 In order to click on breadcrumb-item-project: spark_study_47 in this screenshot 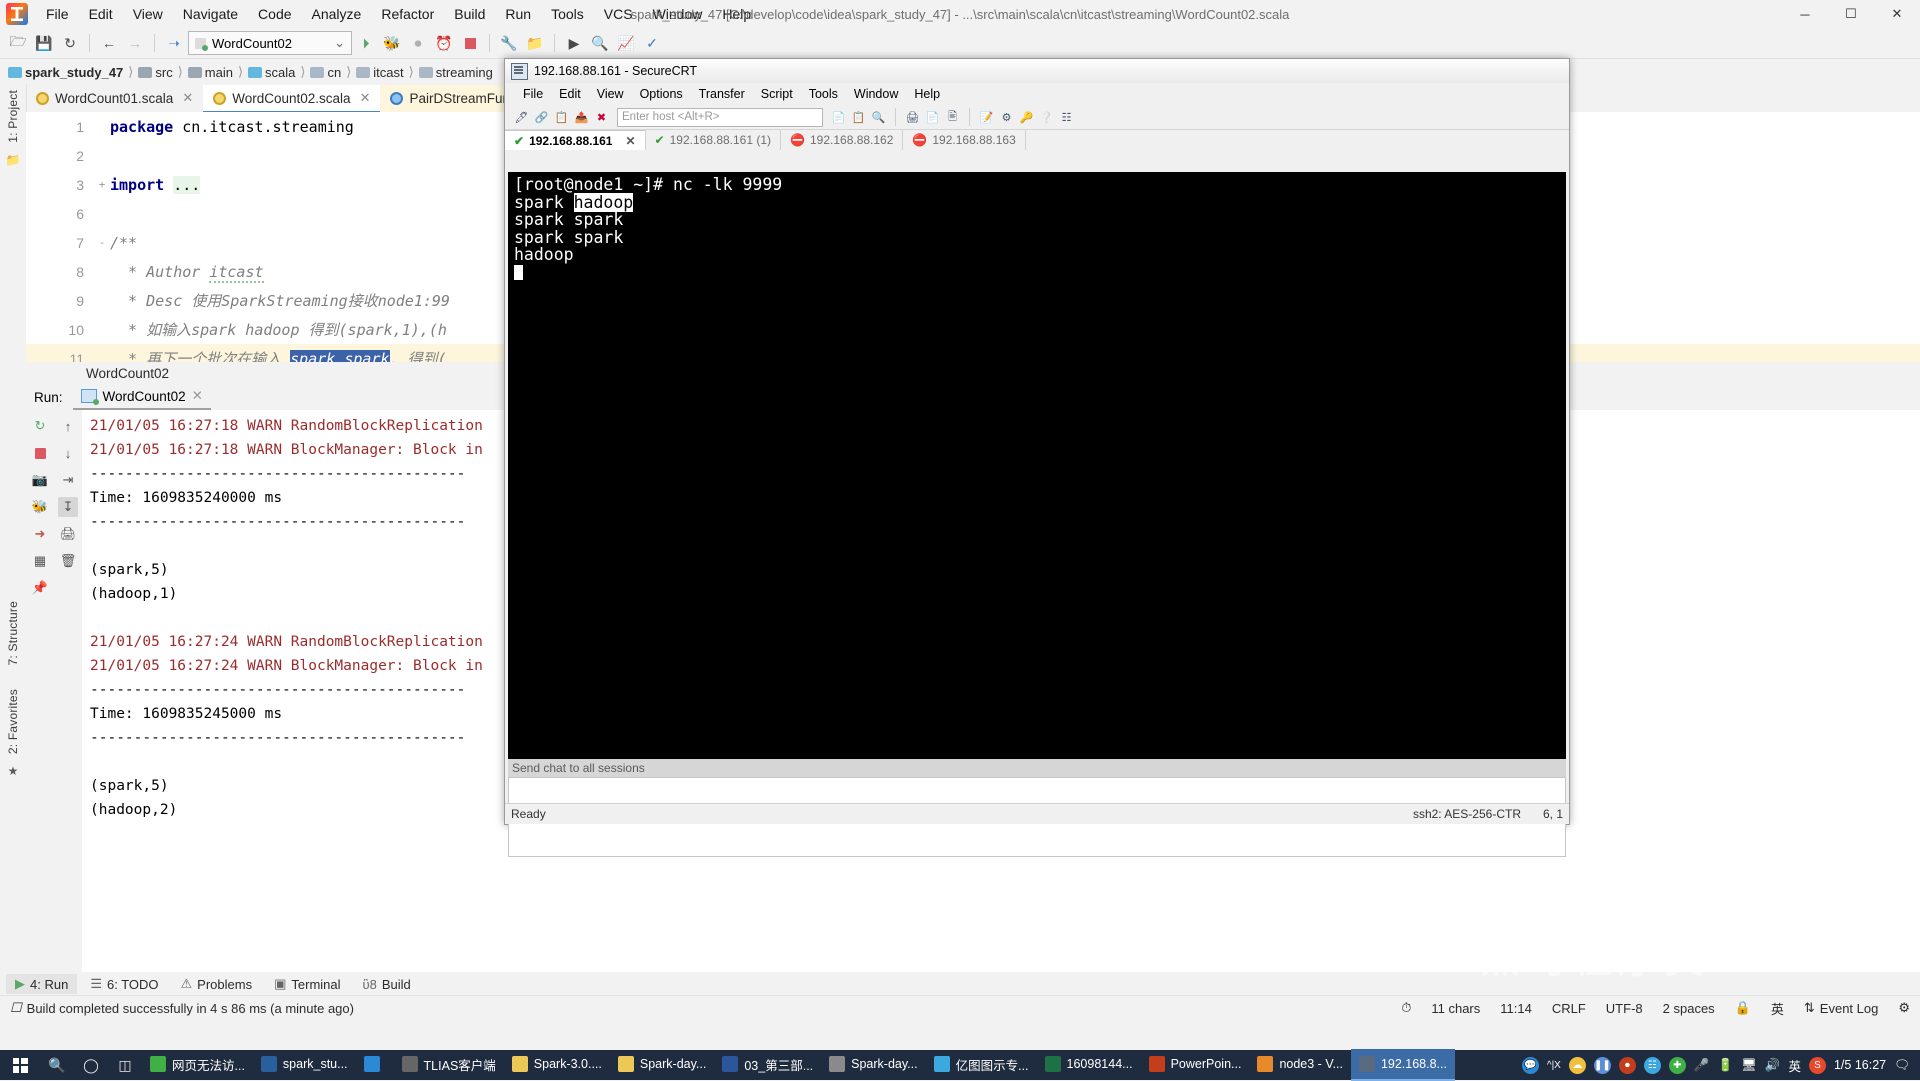, I will do `click(65, 72)`.